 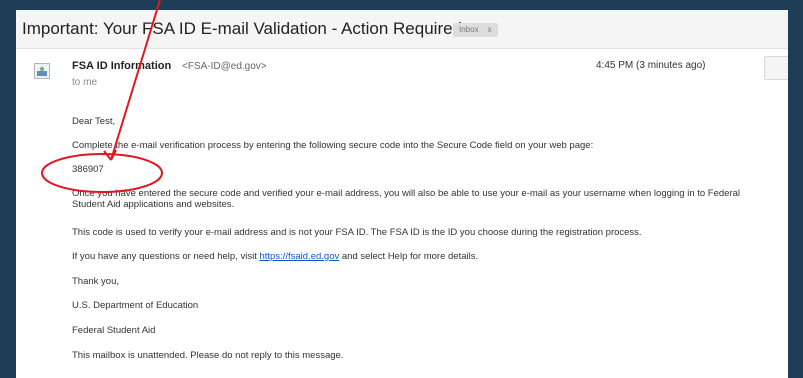 I want to click on recipient-details-toggle: to me, so click(x=84, y=82).